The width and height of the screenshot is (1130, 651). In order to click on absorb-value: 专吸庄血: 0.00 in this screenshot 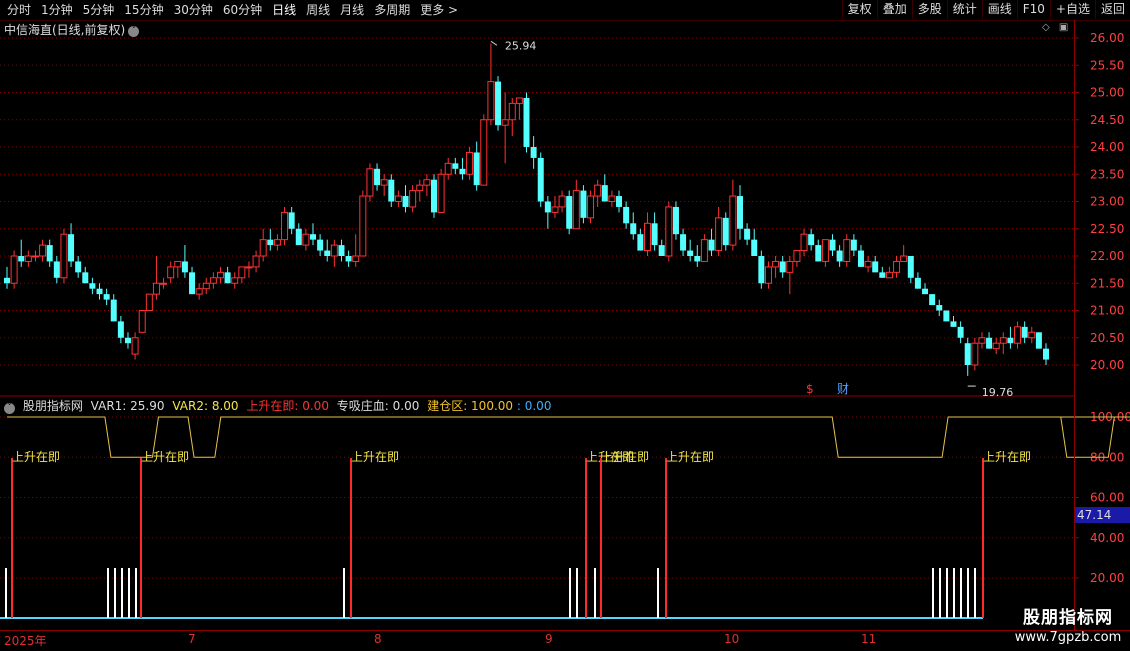, I will do `click(378, 406)`.